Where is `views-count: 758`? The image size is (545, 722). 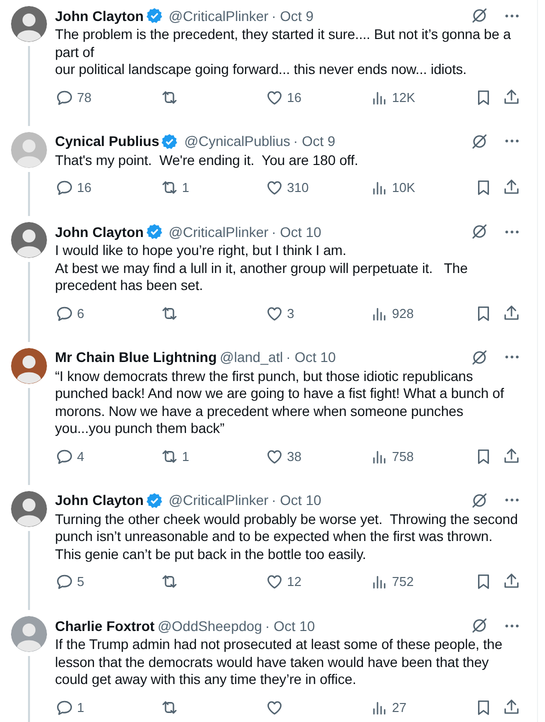 views-count: 758 is located at coordinates (403, 456).